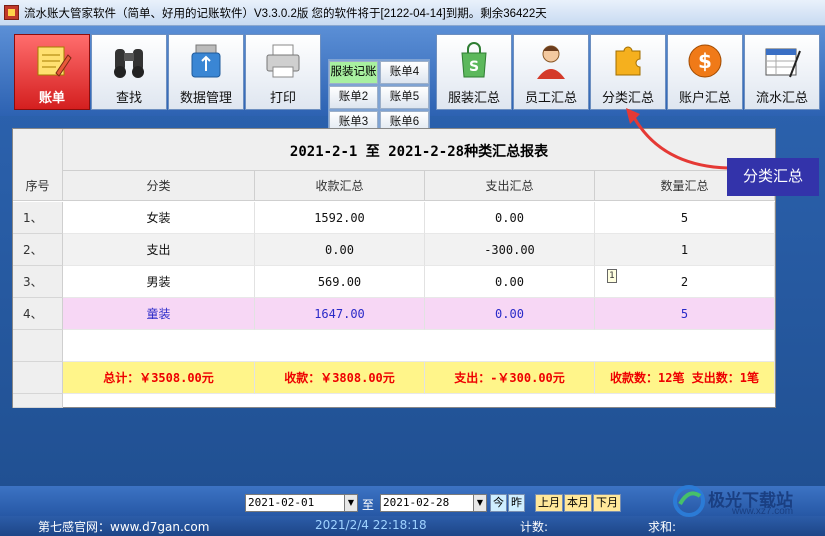 This screenshot has width=825, height=536. I want to click on callout-label: 分类汇总, so click(773, 177).